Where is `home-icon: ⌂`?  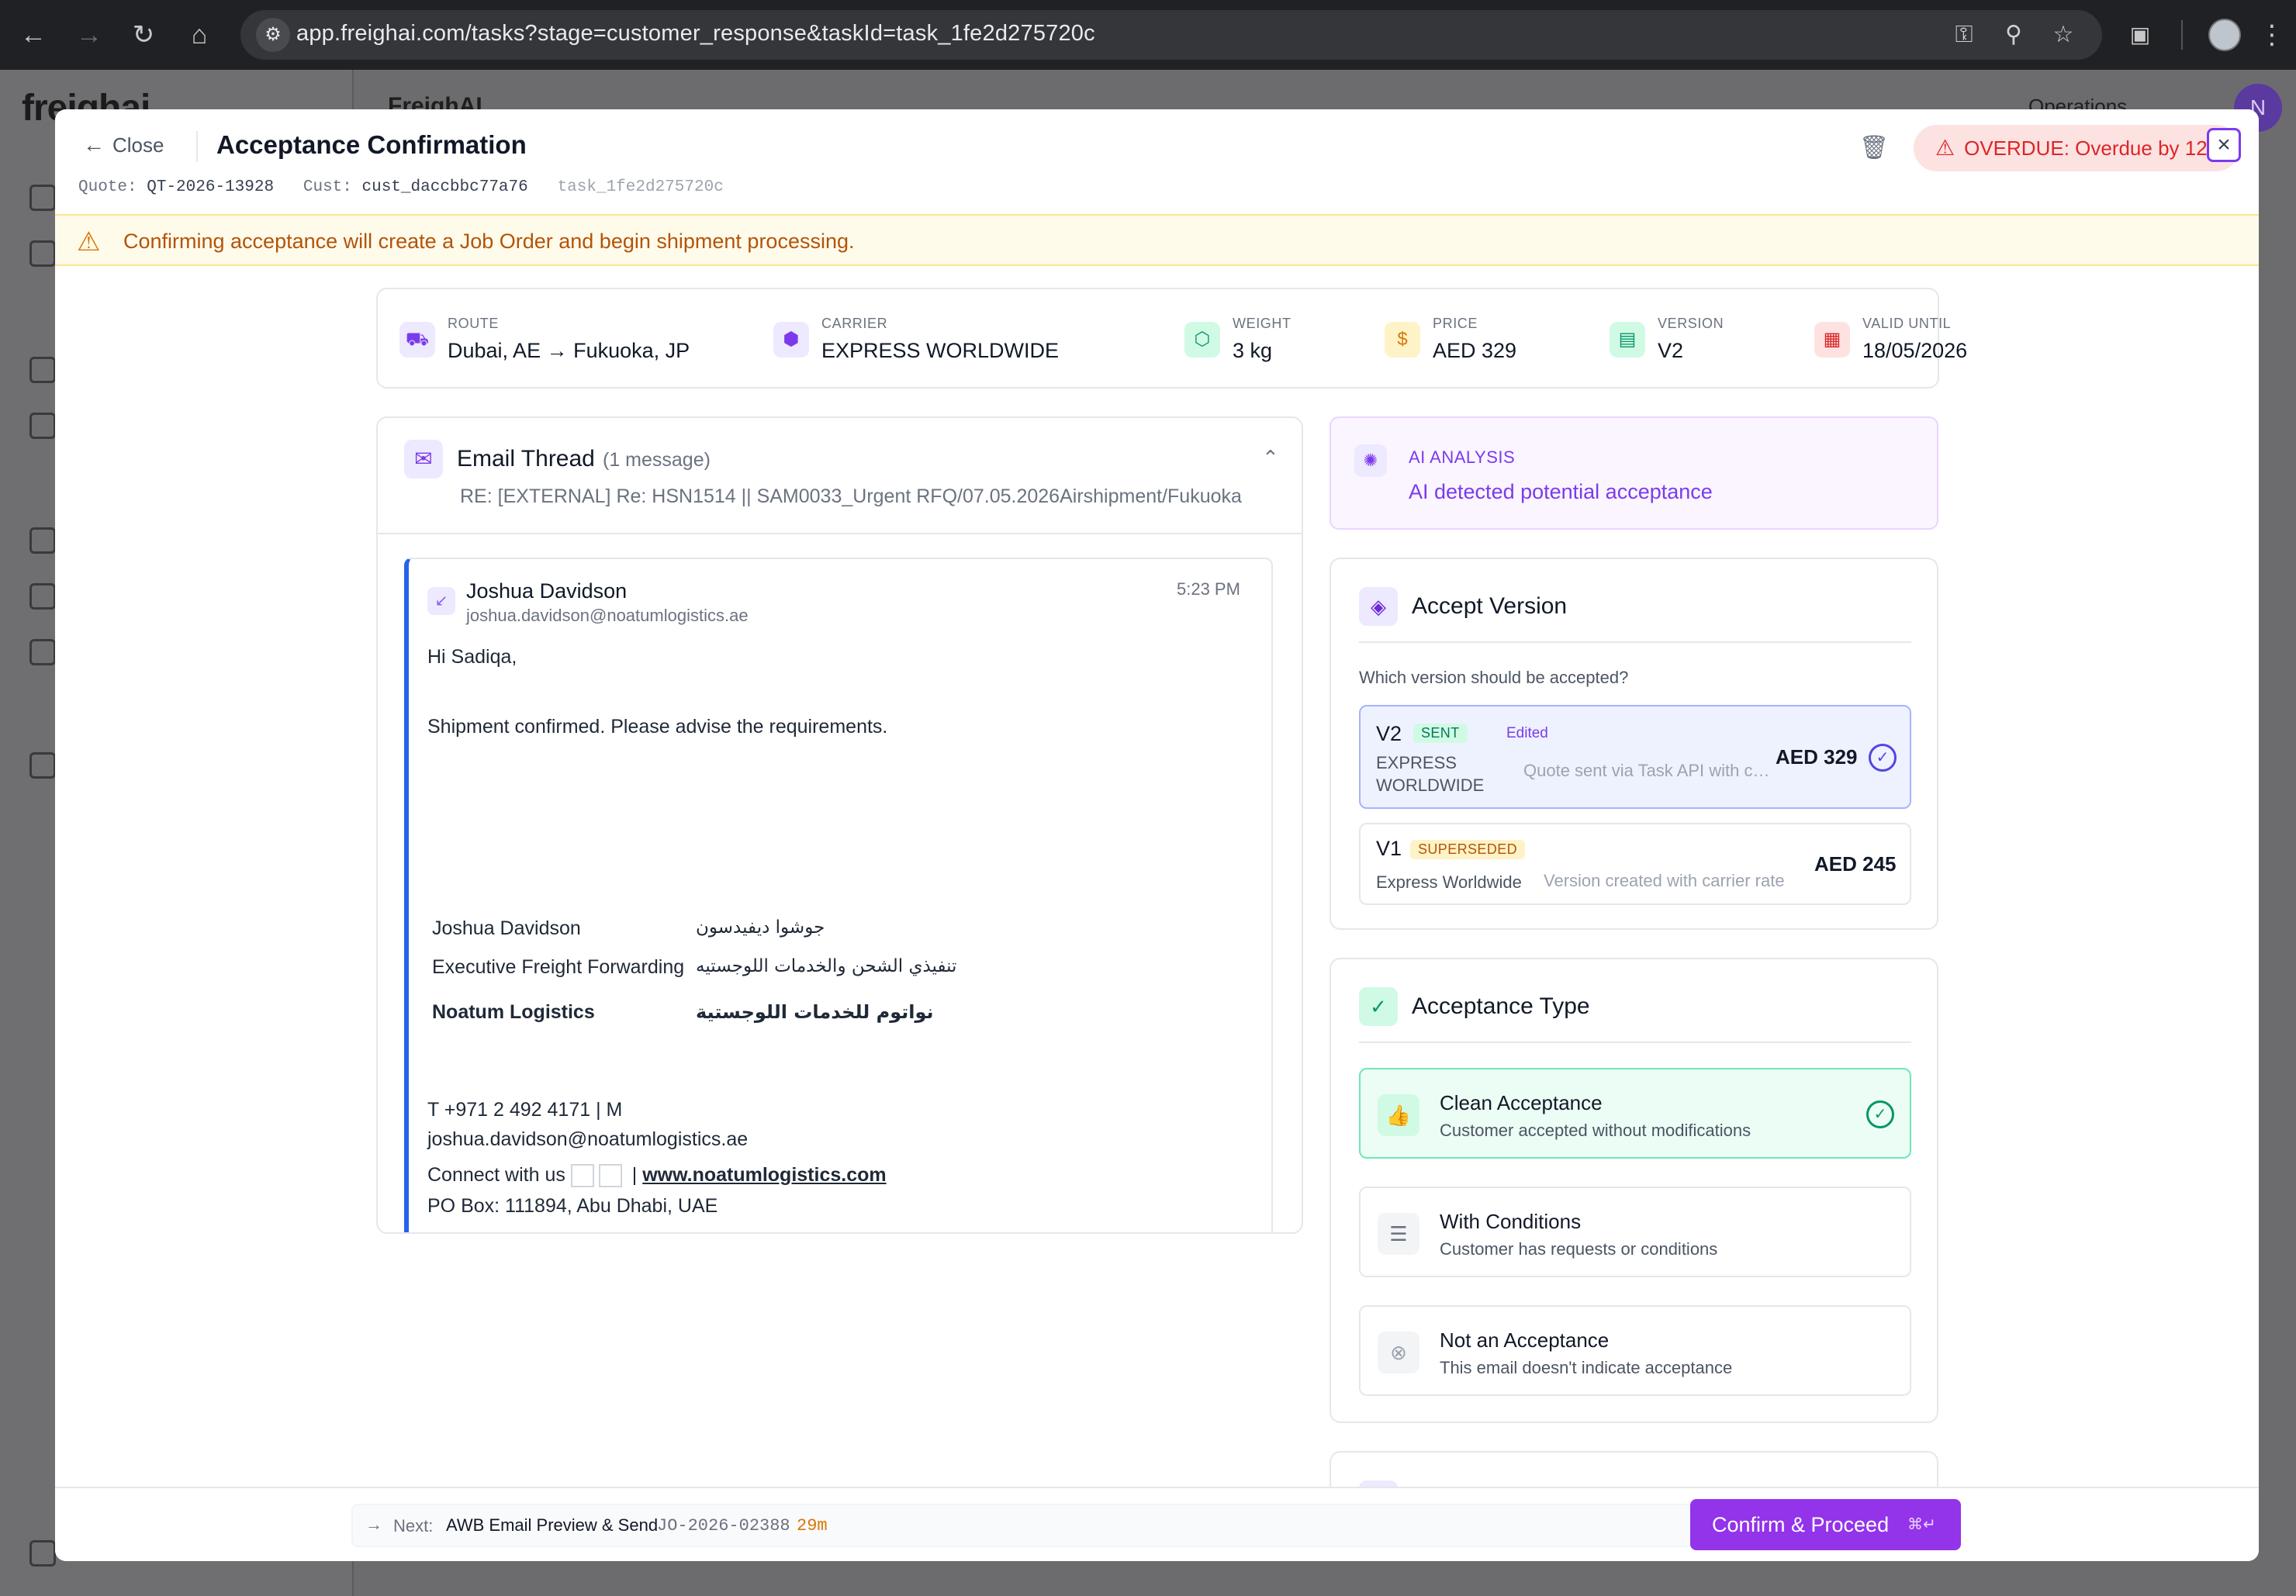 home-icon: ⌂ is located at coordinates (199, 35).